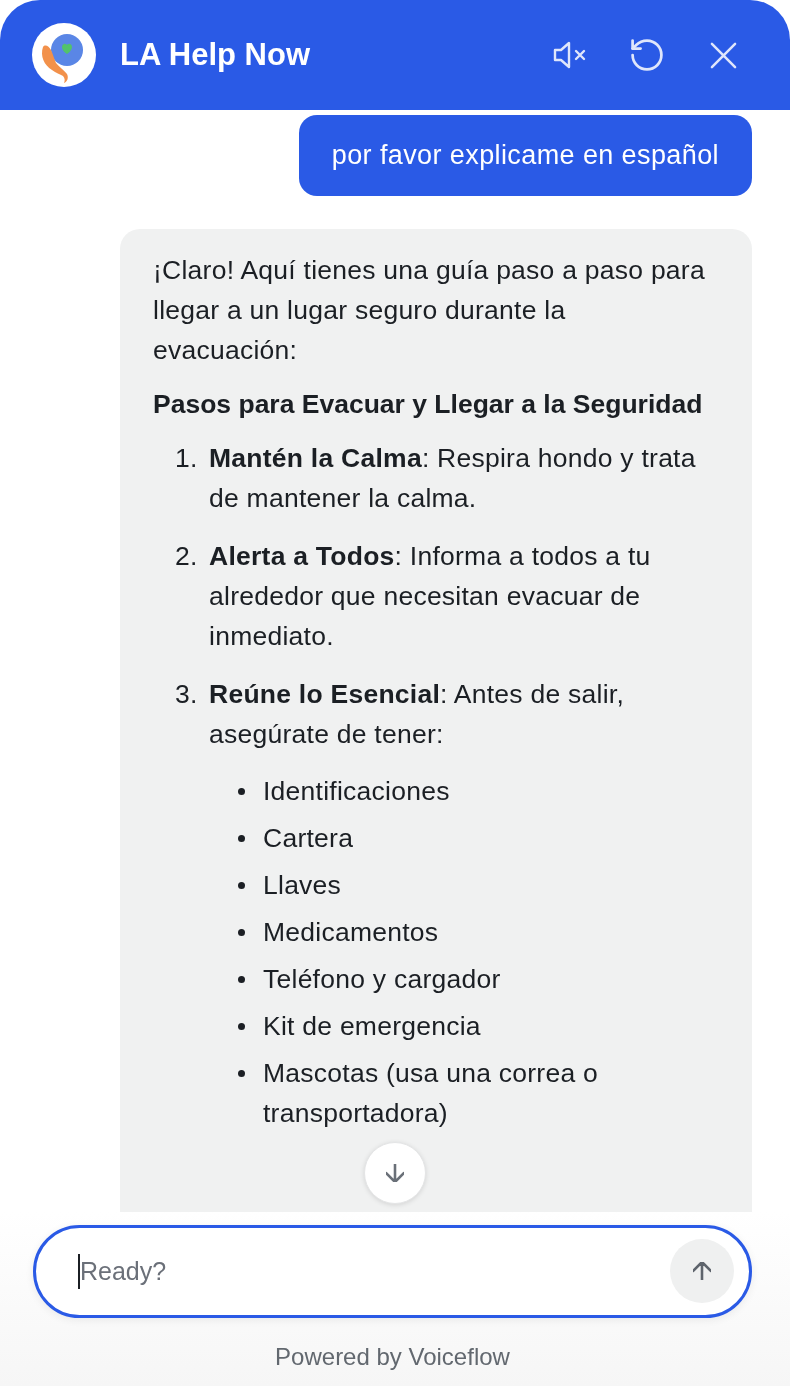  I want to click on bullet-item-text: Cartera, so click(308, 838).